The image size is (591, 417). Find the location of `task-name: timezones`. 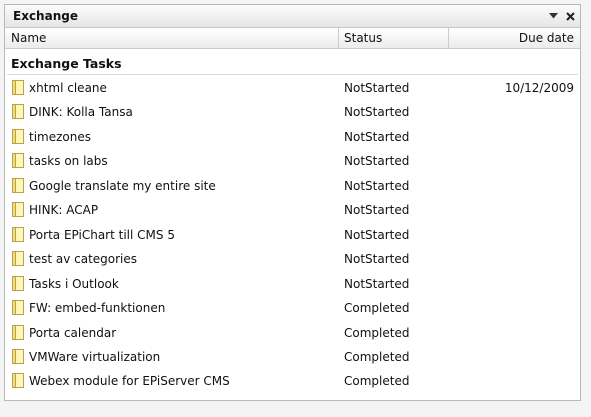

task-name: timezones is located at coordinates (60, 136).